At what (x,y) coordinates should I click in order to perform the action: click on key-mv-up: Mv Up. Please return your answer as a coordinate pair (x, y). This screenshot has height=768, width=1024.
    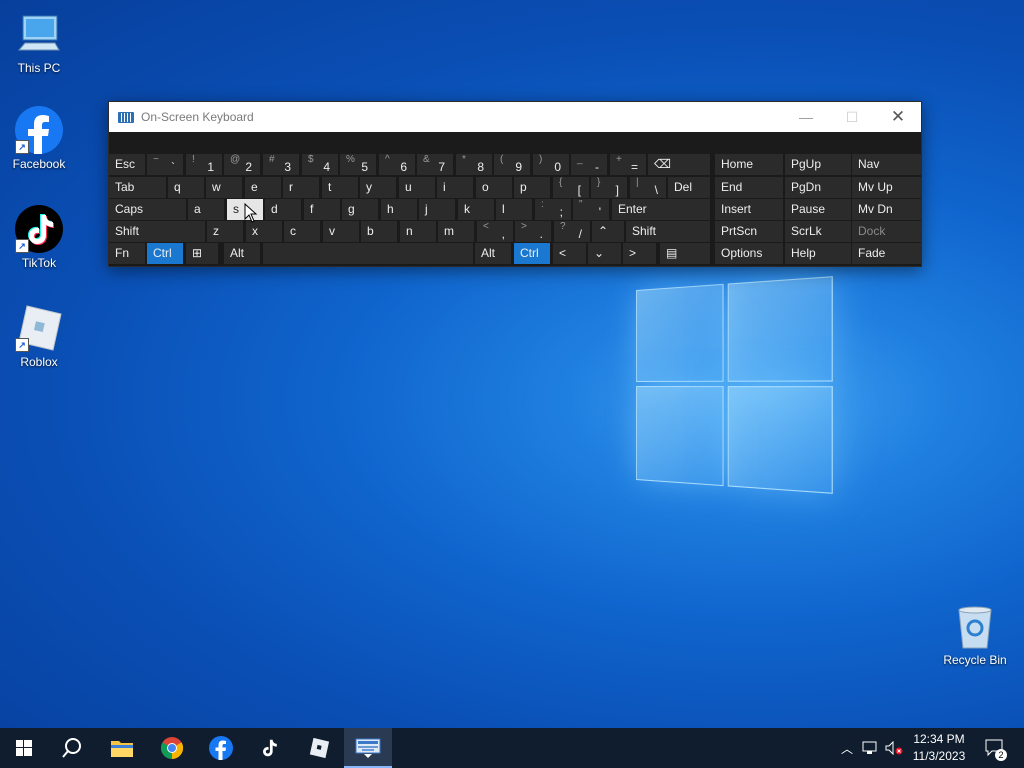
    Looking at the image, I should click on (886, 187).